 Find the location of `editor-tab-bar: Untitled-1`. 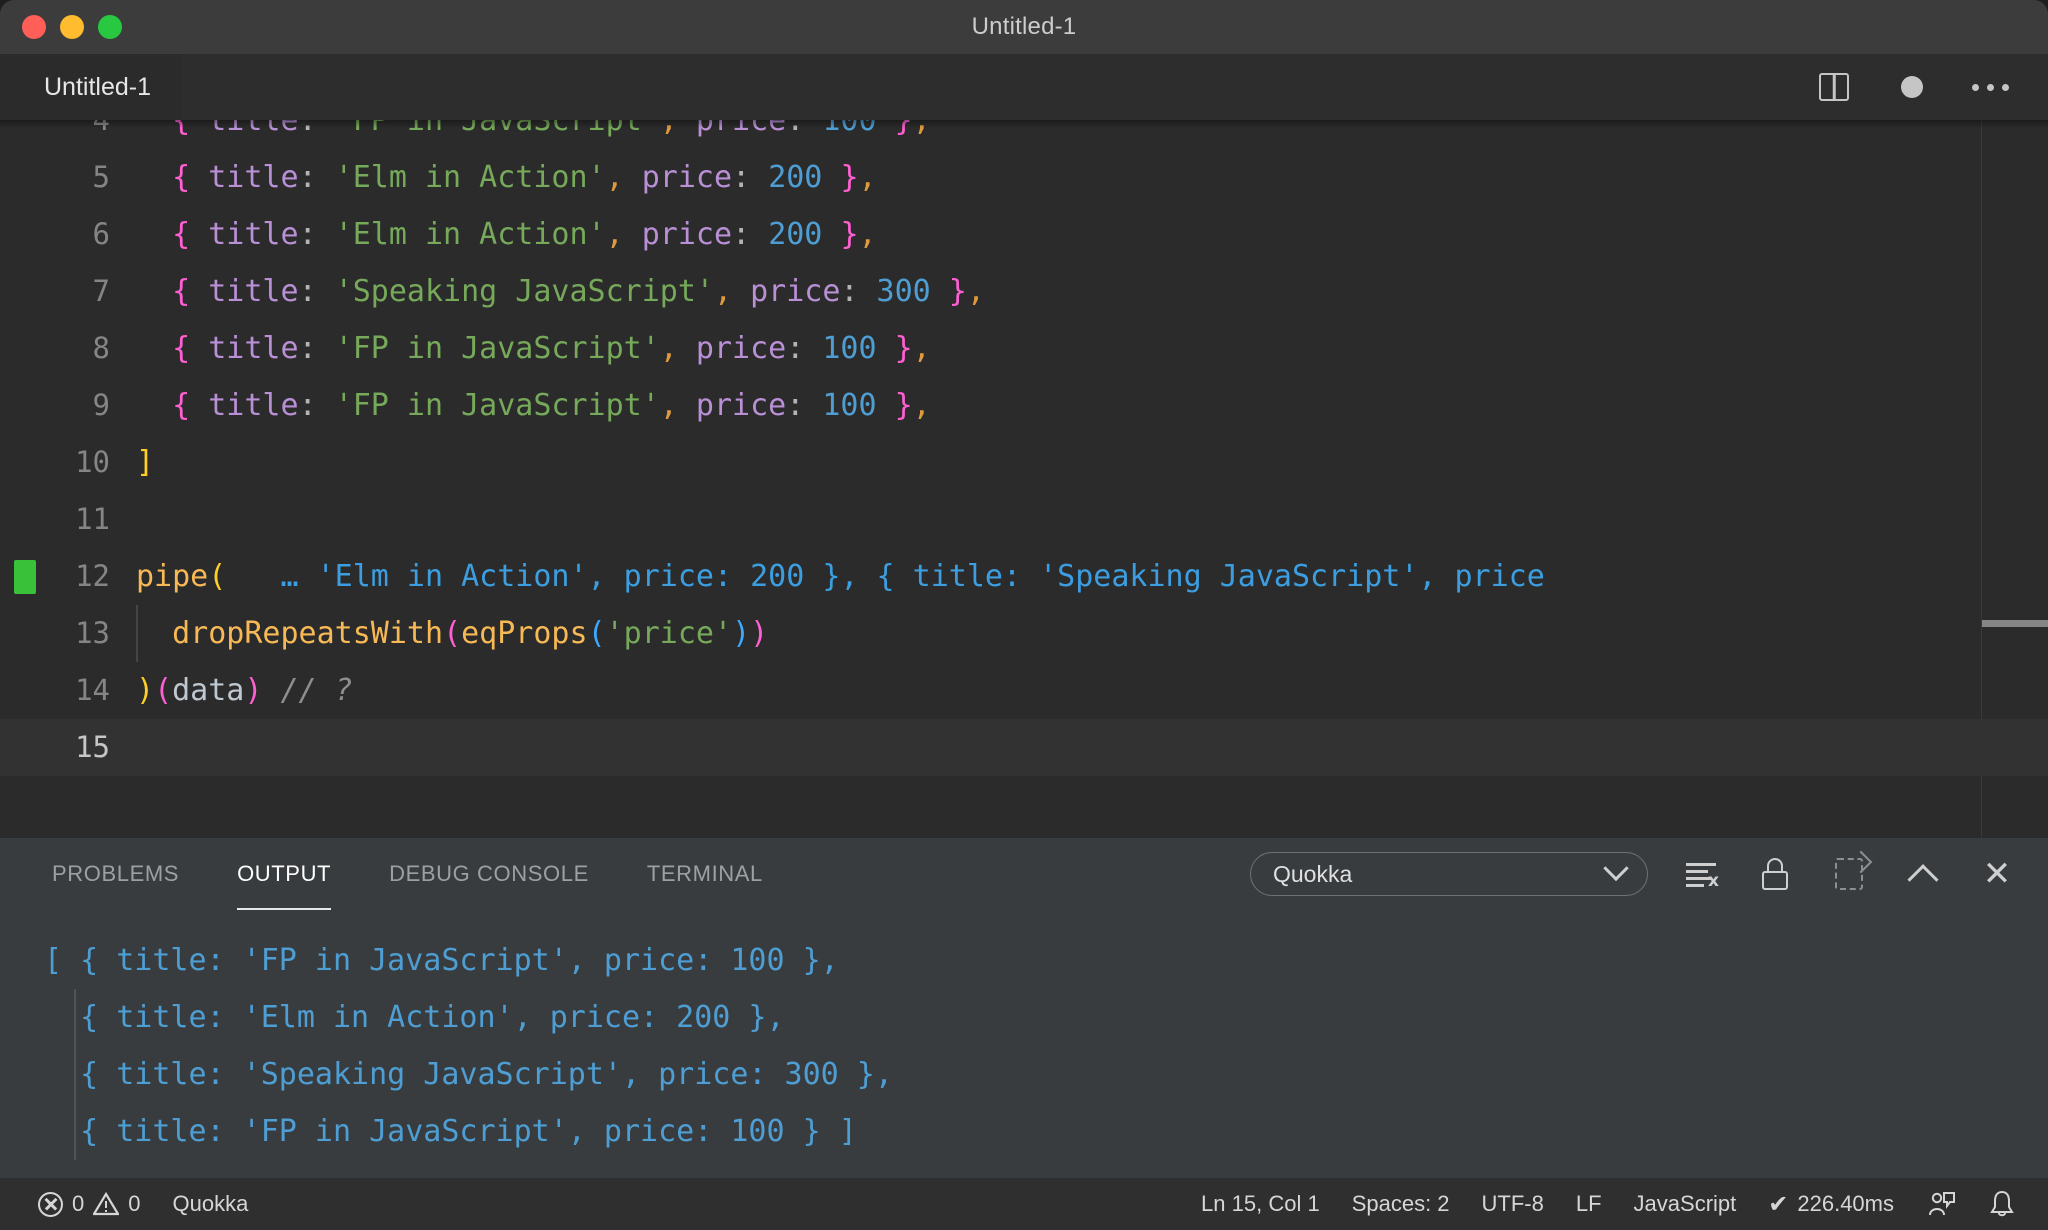

editor-tab-bar: Untitled-1 is located at coordinates (1024, 87).